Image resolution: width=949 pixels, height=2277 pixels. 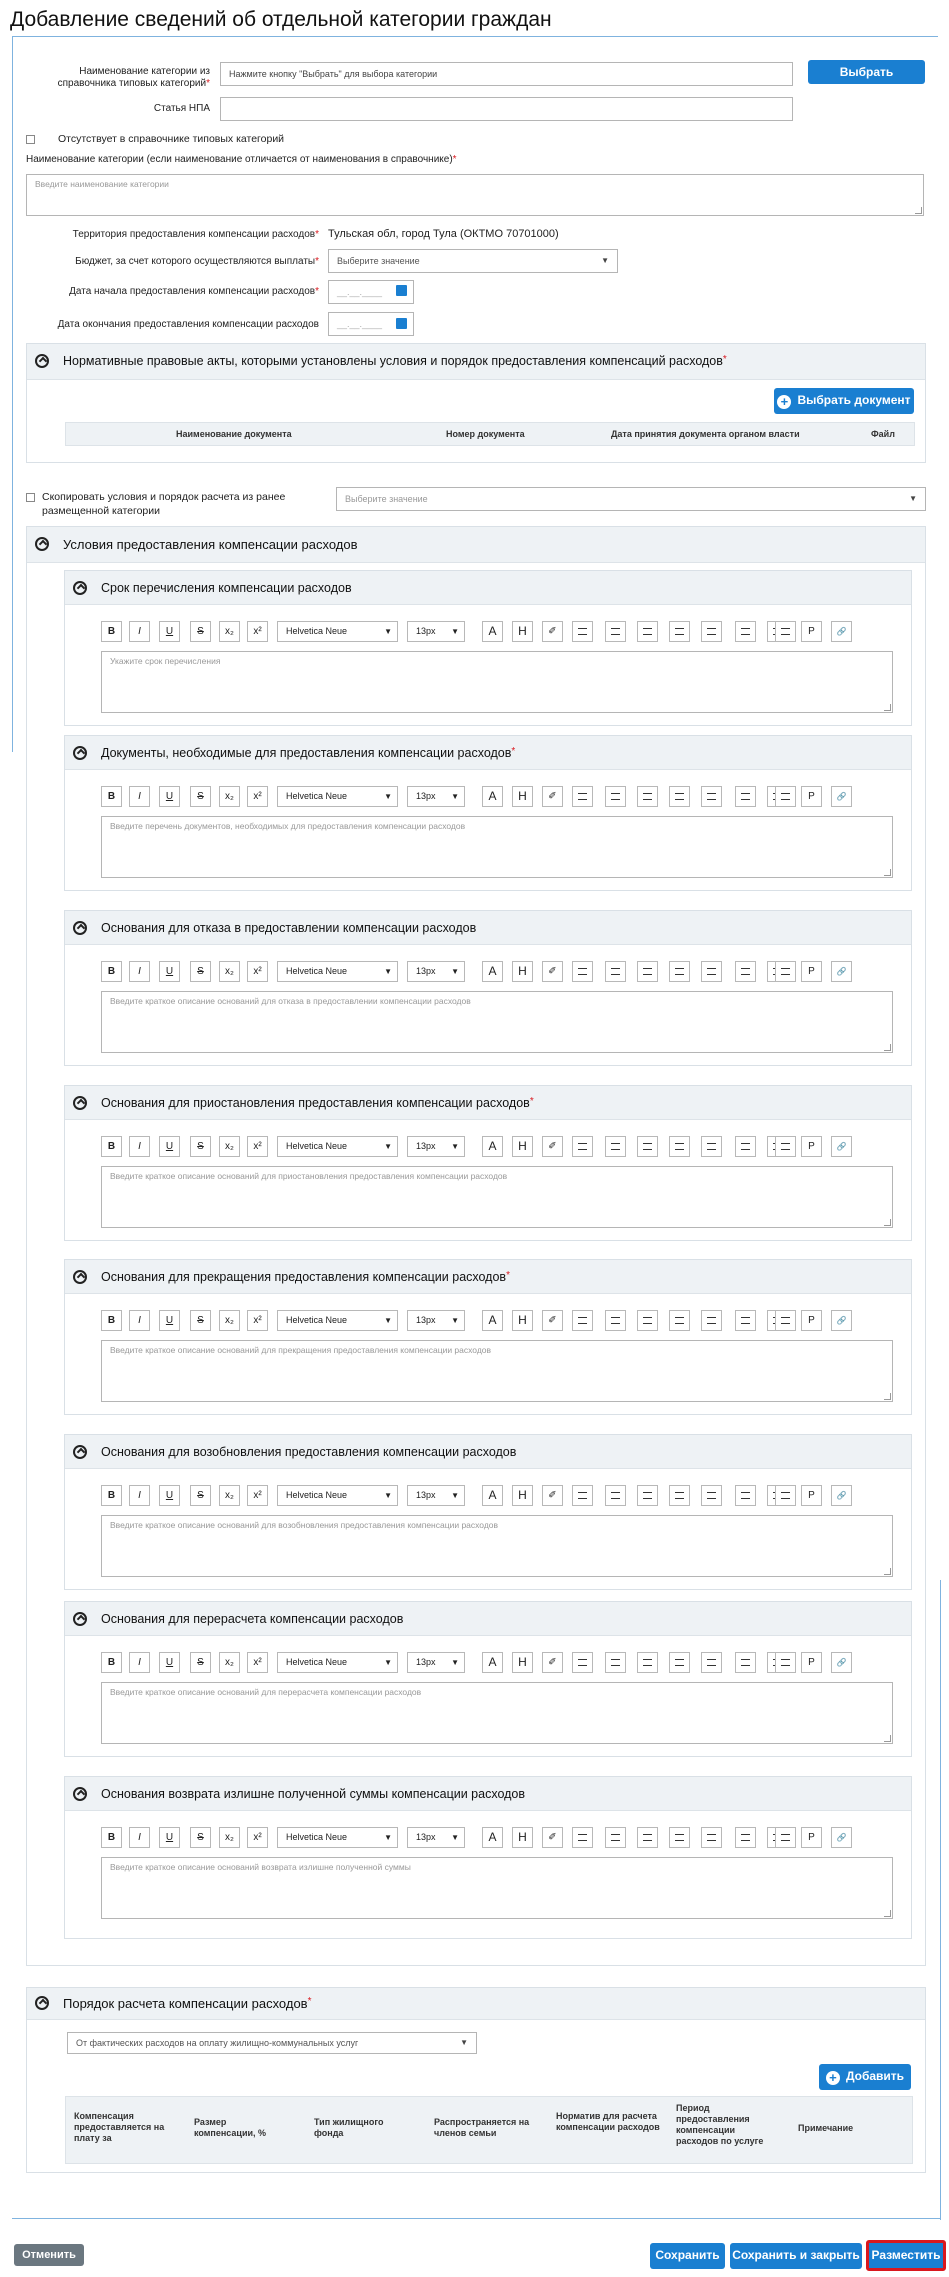 What do you see at coordinates (687, 2256) in the screenshot?
I see `save-button: Сохранить` at bounding box center [687, 2256].